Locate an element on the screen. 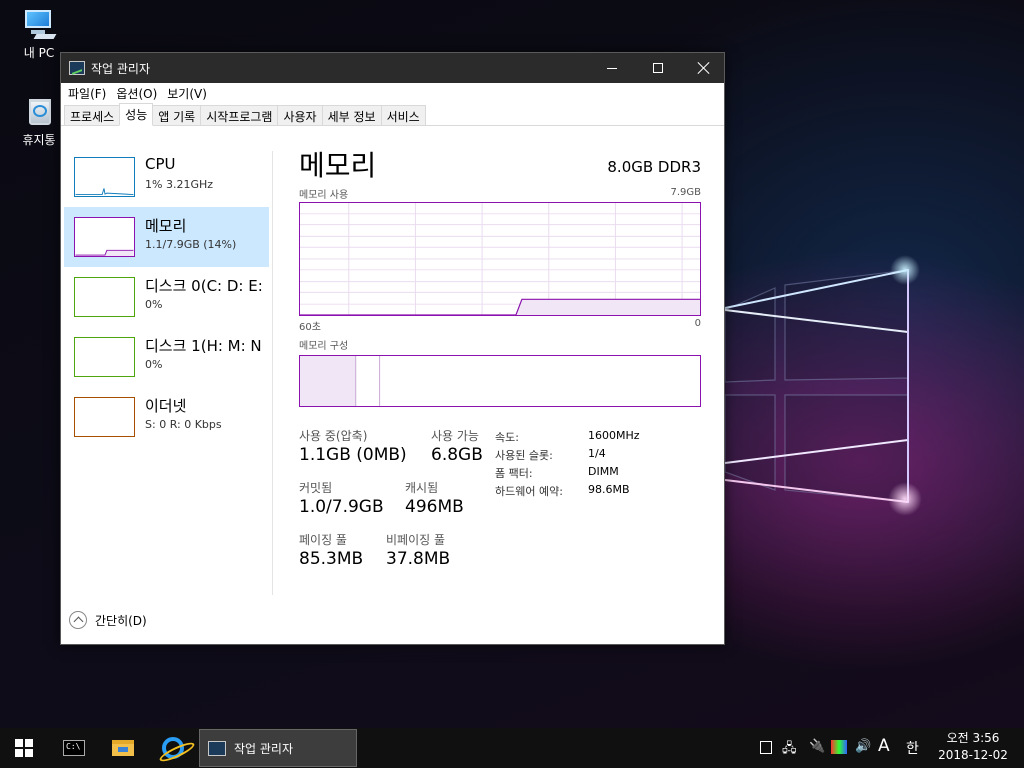 The image size is (1024, 768). resource-summary: 1.1/7.9GB (14%) is located at coordinates (191, 244).